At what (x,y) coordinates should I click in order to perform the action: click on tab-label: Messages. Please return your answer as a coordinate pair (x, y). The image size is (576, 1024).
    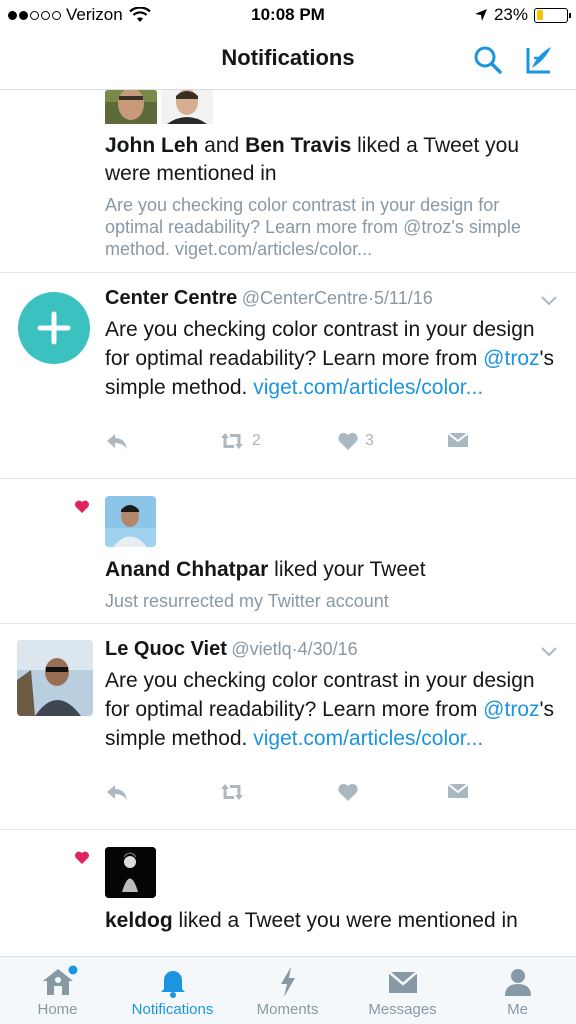
    Looking at the image, I should click on (402, 1009).